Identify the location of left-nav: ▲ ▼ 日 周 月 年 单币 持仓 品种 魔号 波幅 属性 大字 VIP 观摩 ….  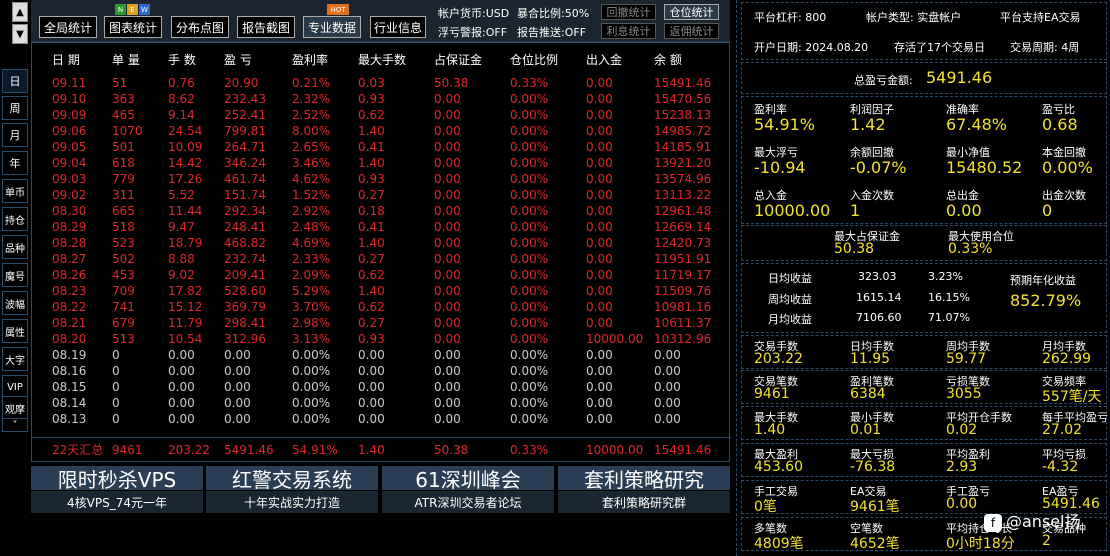
(15, 278).